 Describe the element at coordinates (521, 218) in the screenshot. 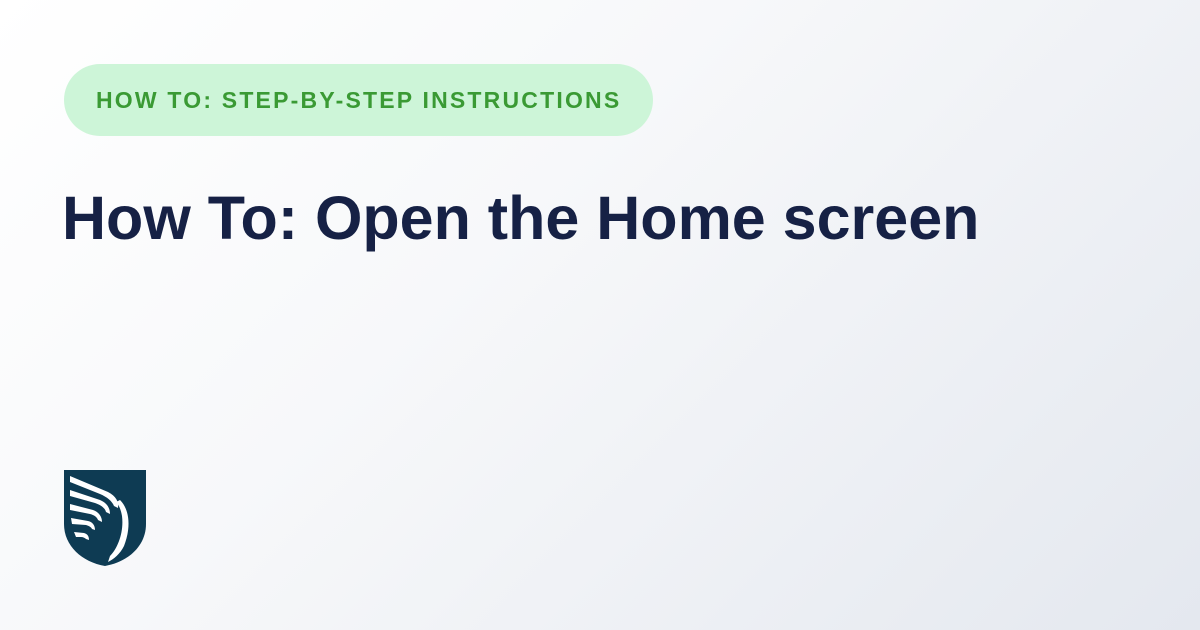

I see `page-title: How To: Open the Home screen` at that location.